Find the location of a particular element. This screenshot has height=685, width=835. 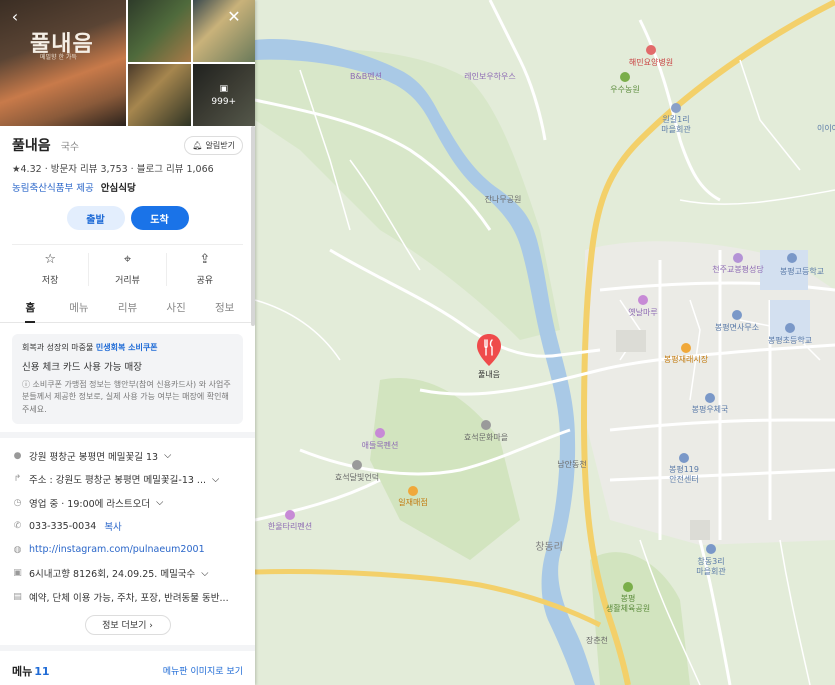

poi-farm-icon is located at coordinates (625, 77).